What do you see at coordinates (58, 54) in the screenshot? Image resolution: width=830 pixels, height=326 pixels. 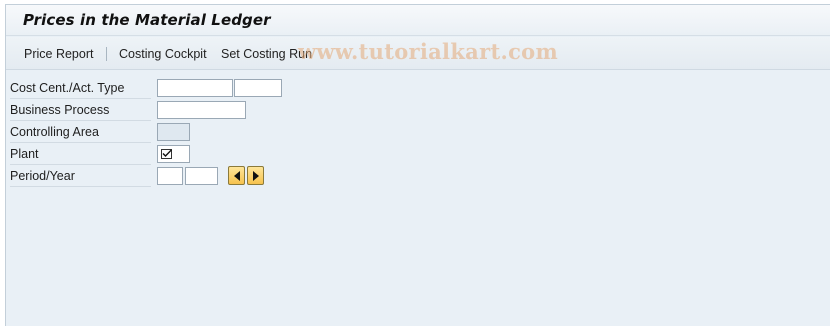 I see `price-report-button: Price Report` at bounding box center [58, 54].